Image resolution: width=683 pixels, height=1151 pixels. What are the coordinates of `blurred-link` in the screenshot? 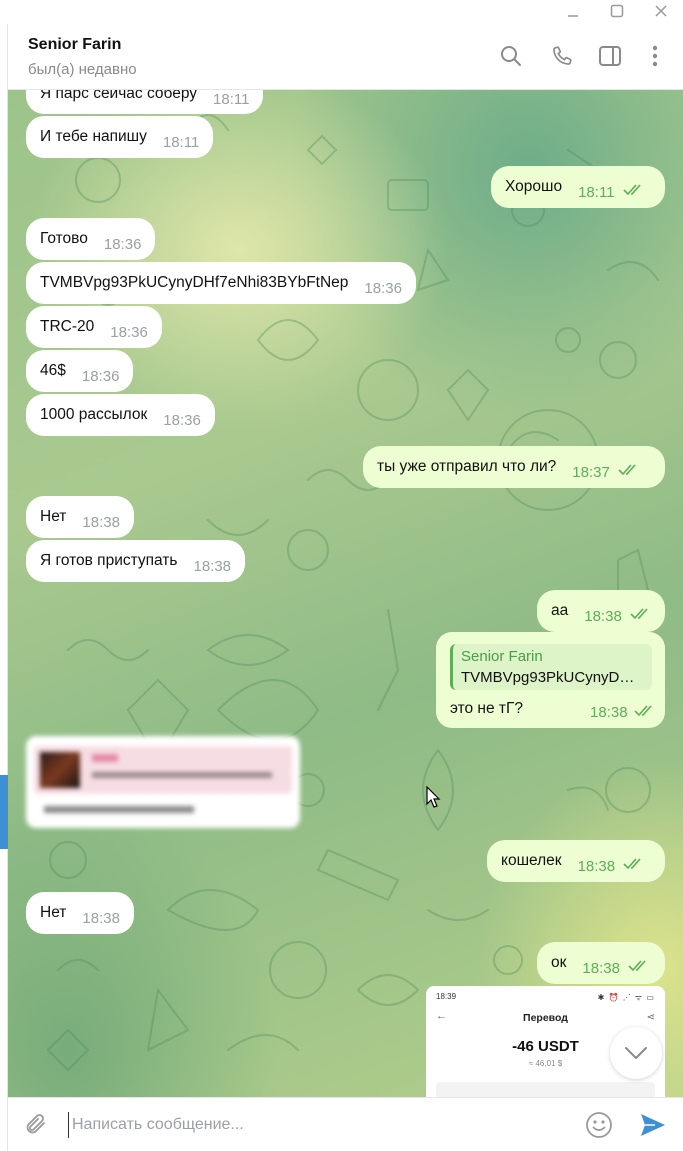 It's located at (182, 775).